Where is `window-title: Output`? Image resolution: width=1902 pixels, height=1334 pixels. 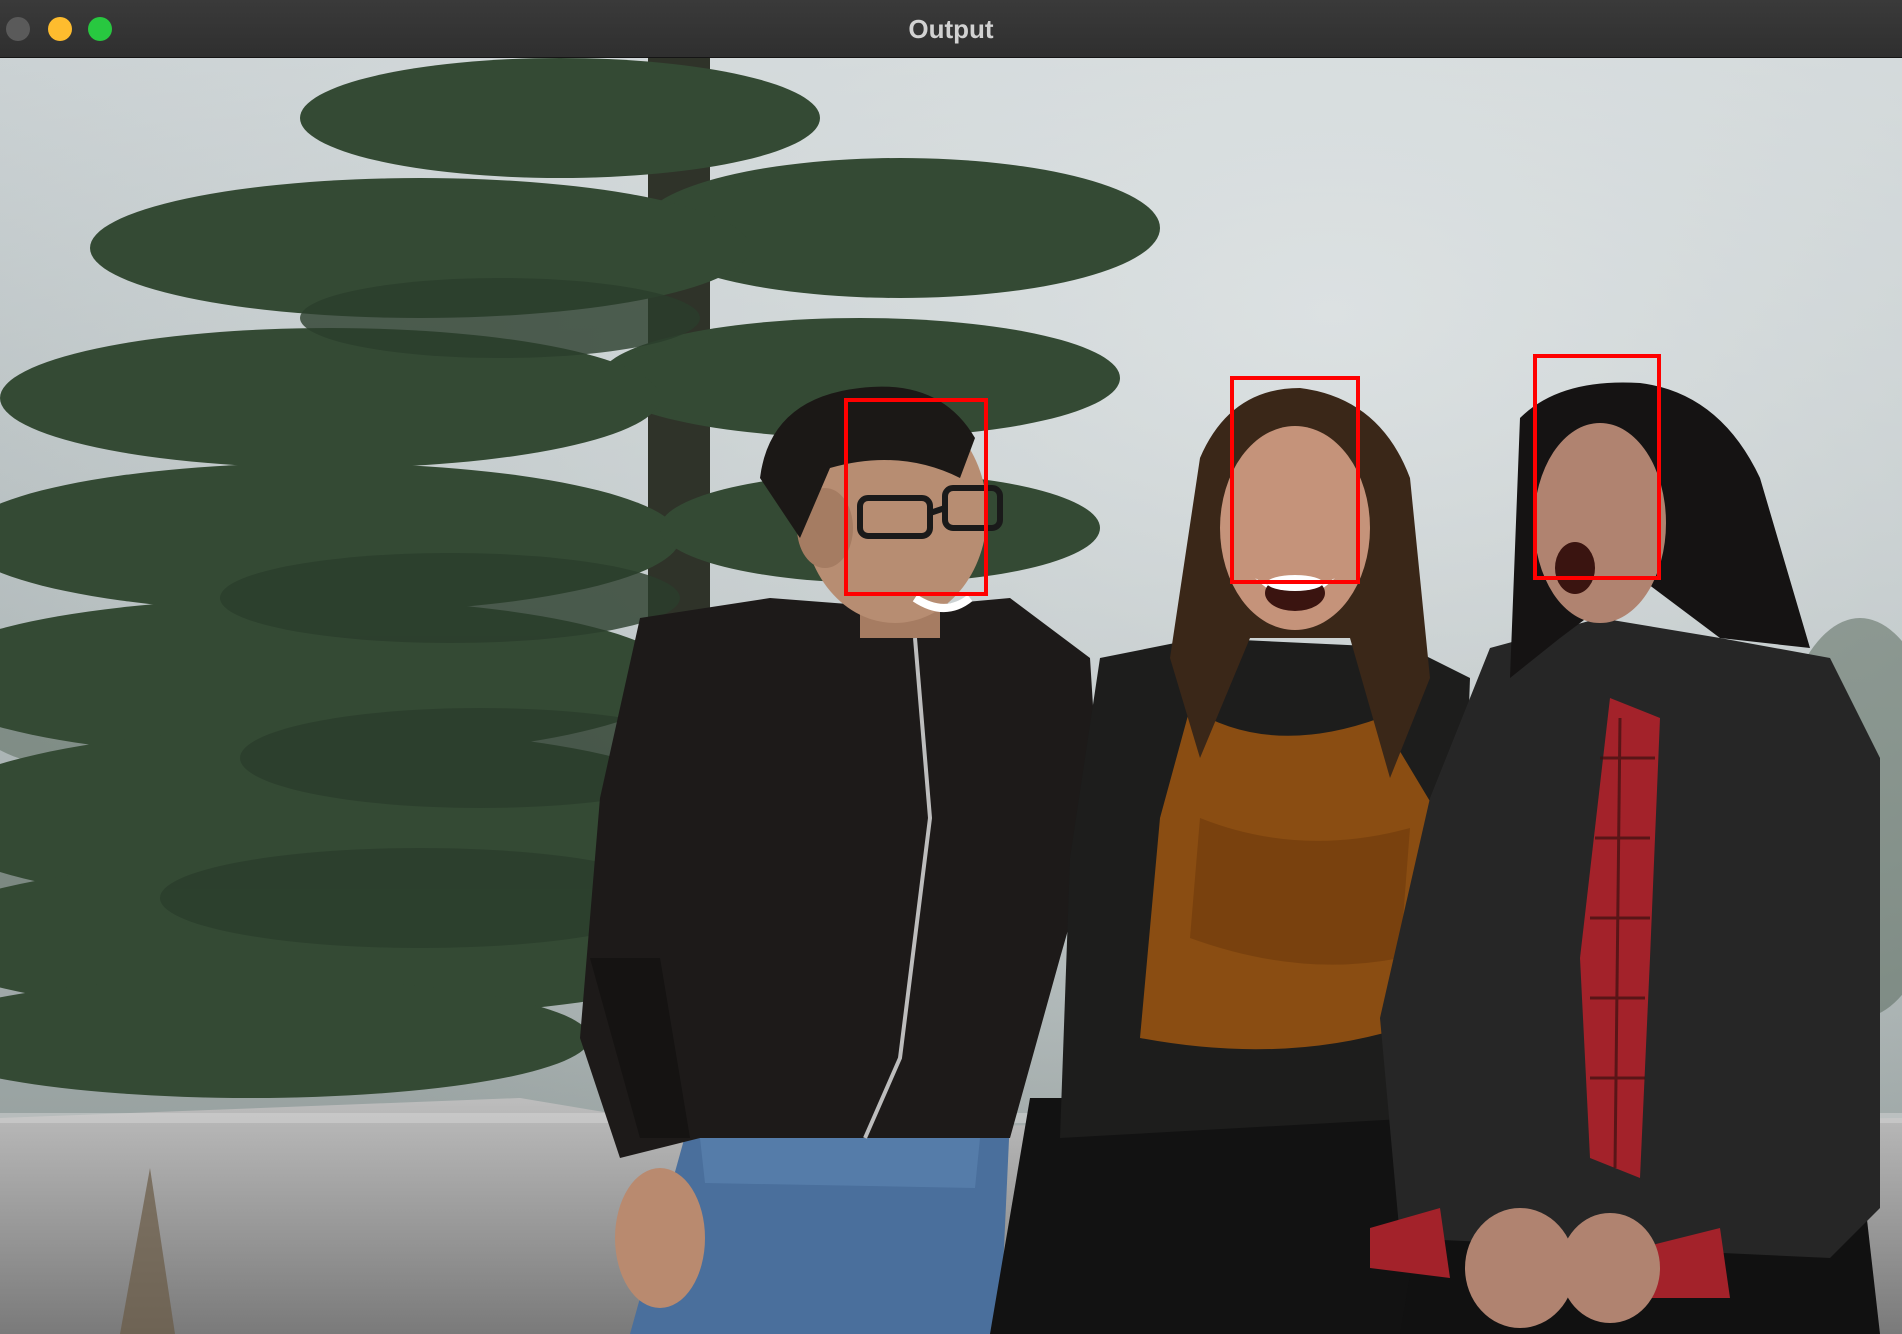 window-title: Output is located at coordinates (951, 29).